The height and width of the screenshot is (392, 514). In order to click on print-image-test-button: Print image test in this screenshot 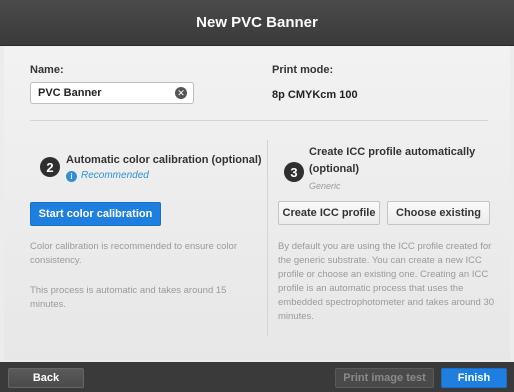, I will do `click(384, 378)`.